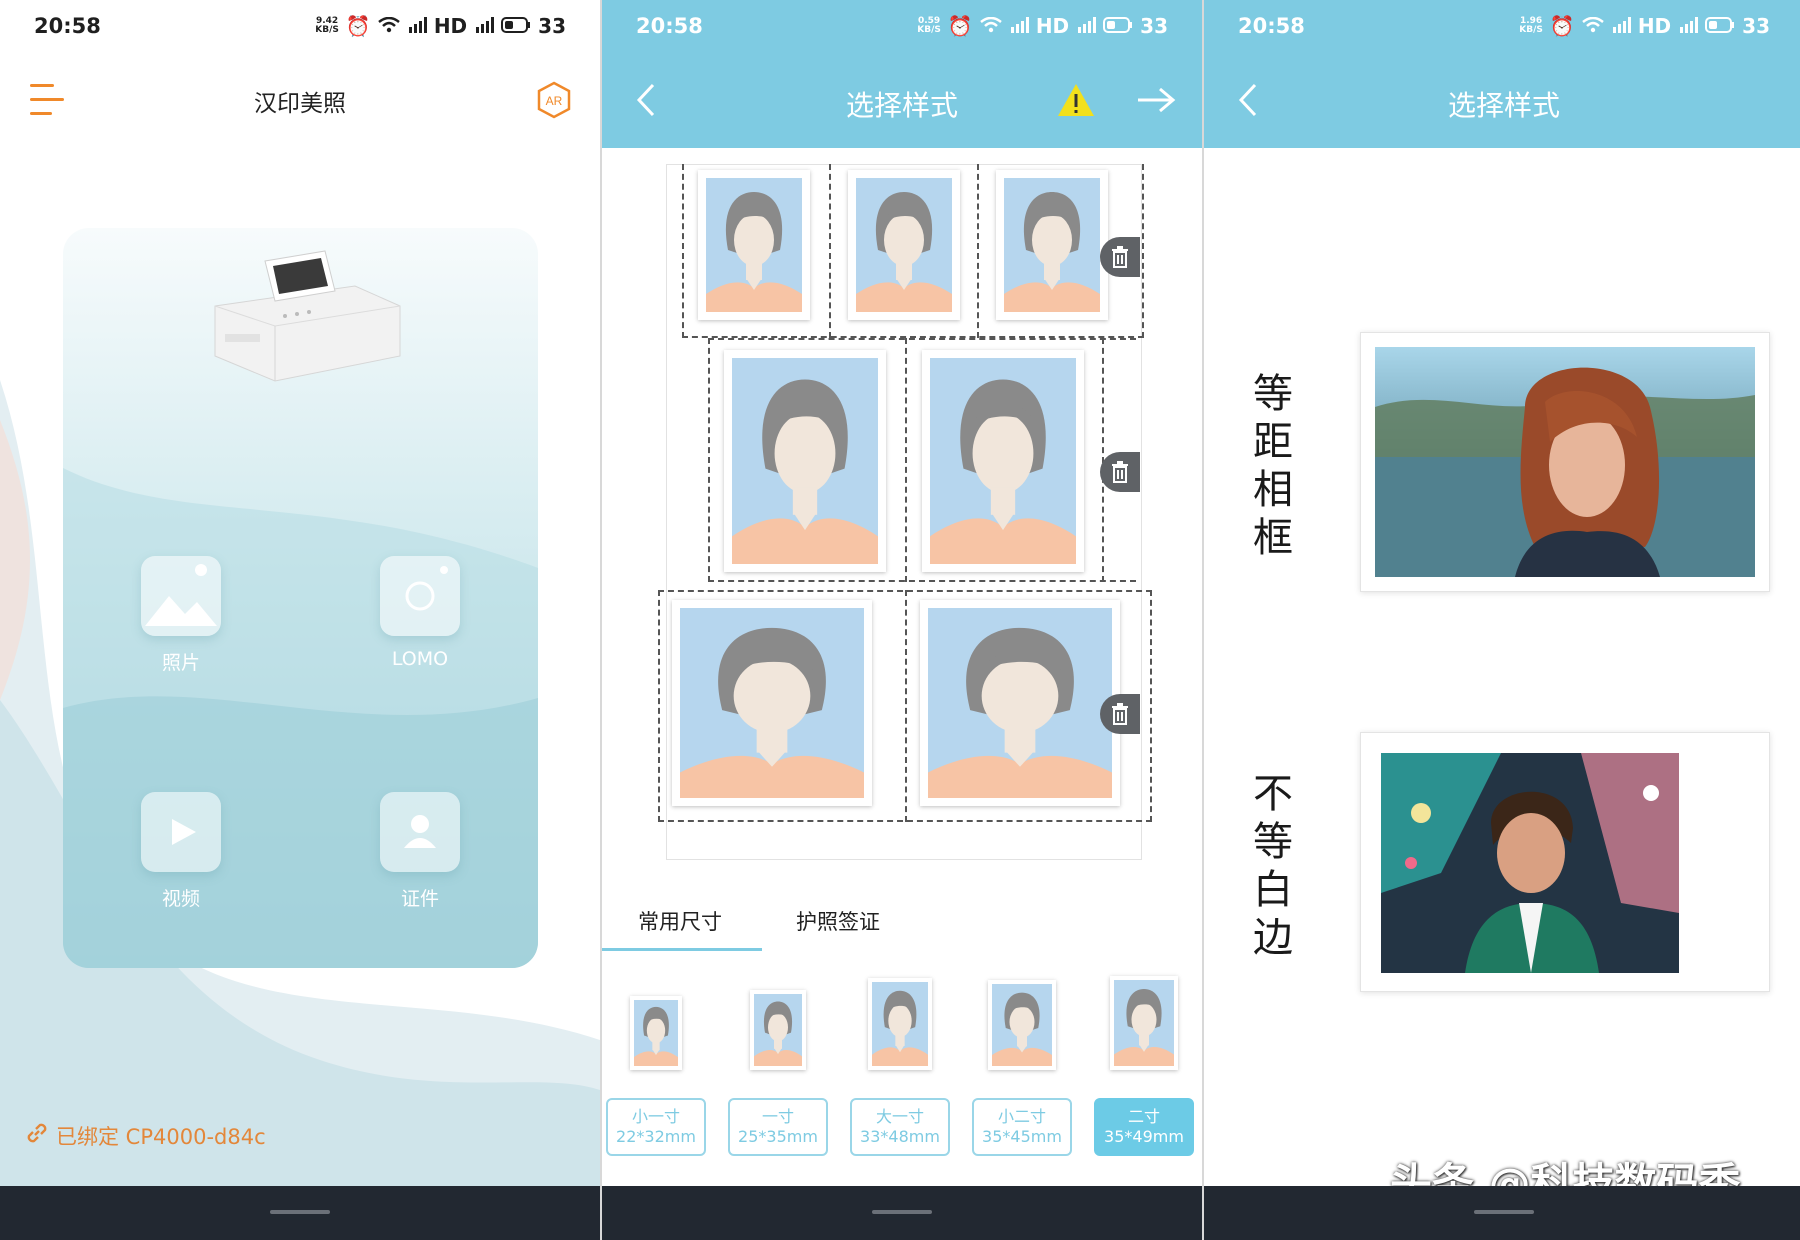 The image size is (1800, 1240). I want to click on ar-icon: AR, so click(554, 100).